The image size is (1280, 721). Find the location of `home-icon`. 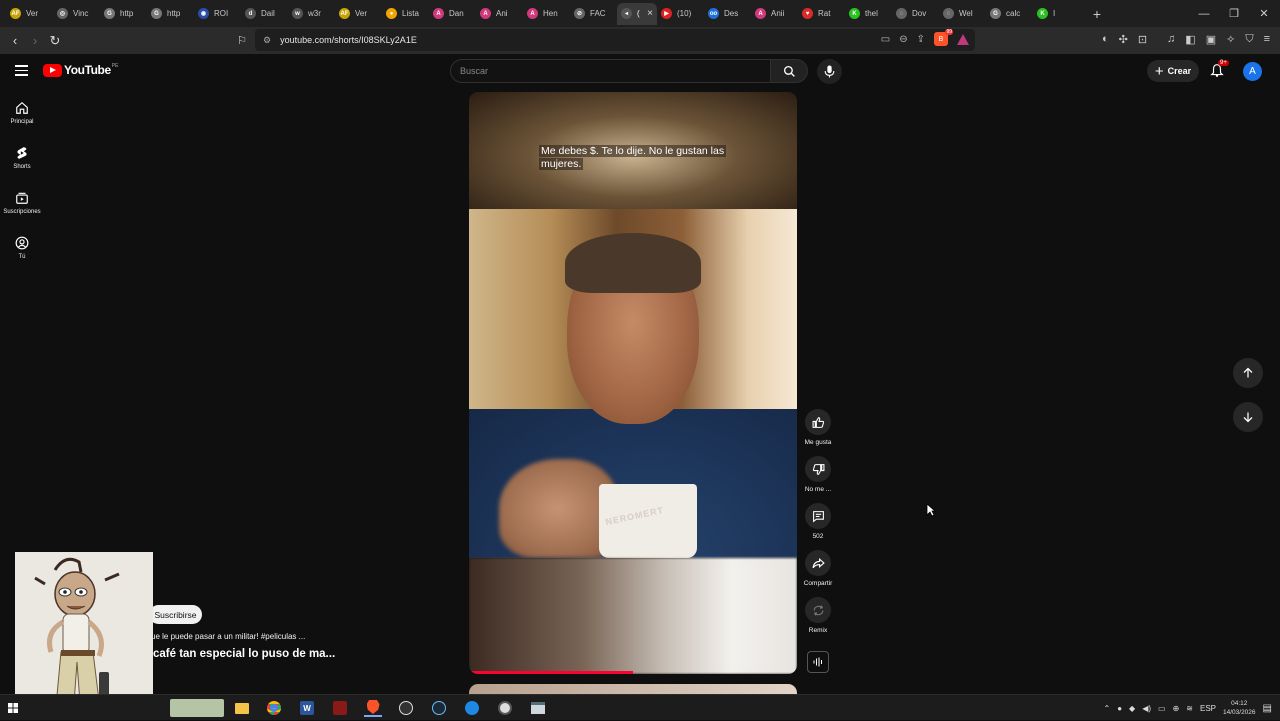

home-icon is located at coordinates (22, 107).